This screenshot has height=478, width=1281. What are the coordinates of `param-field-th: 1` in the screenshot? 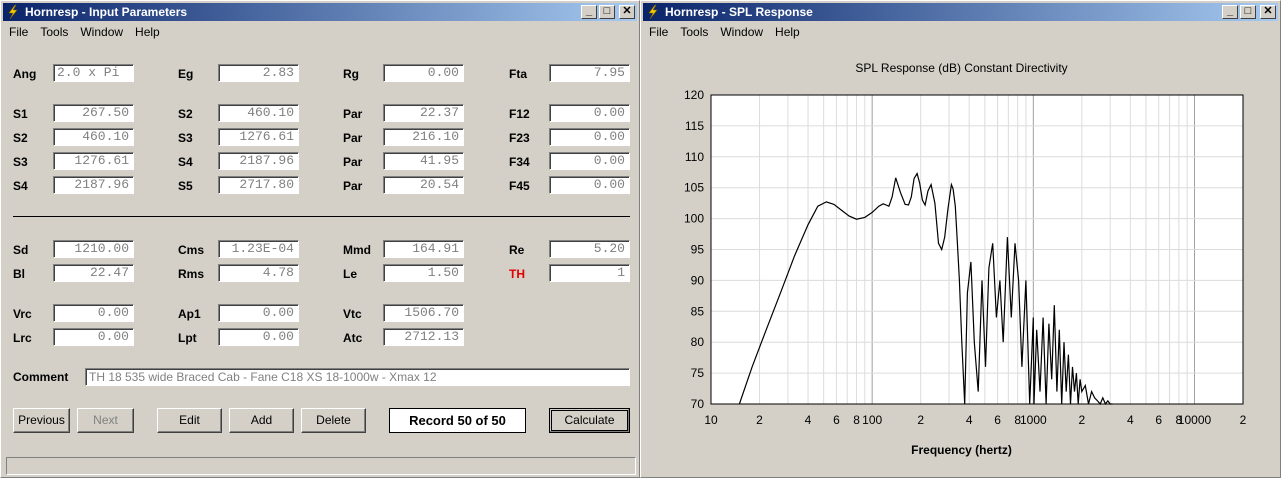 It's located at (589, 273).